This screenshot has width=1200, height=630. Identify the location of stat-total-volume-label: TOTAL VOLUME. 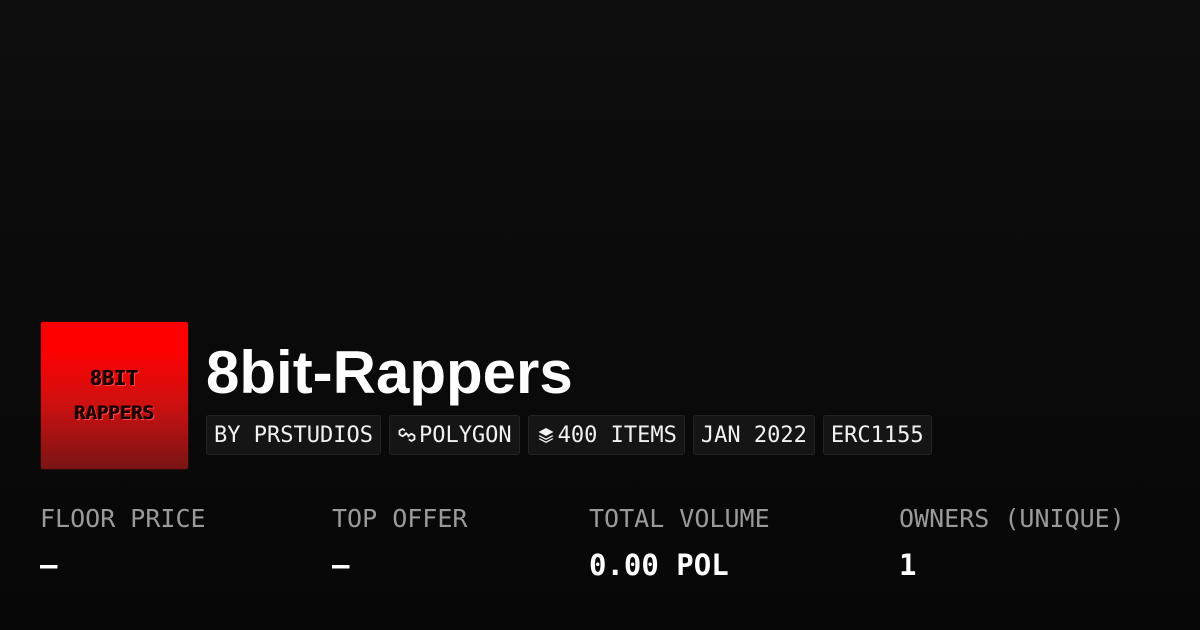
(679, 518).